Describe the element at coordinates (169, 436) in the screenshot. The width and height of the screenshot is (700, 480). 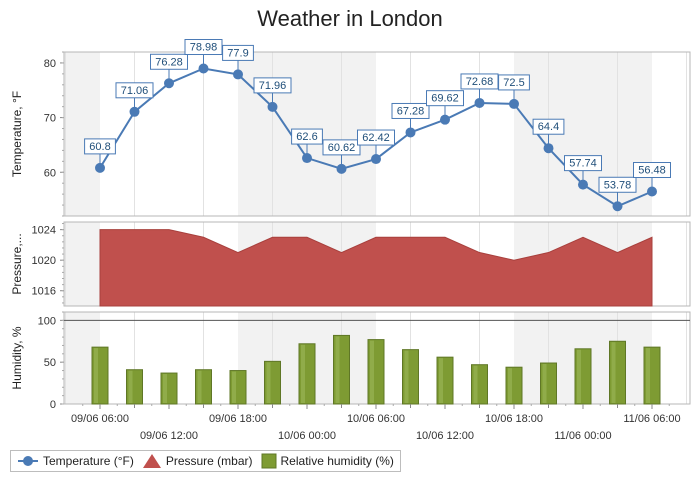
I see `x-tick-label: 09/06 12:00` at that location.